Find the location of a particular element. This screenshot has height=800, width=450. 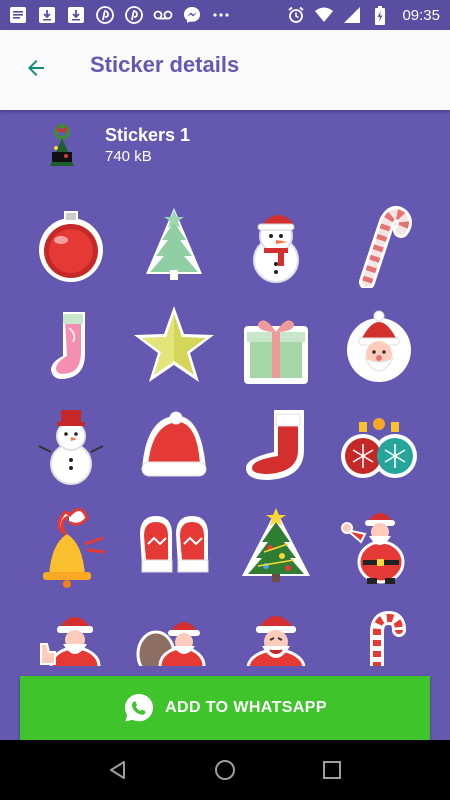

page-title: Sticker details is located at coordinates (165, 64).